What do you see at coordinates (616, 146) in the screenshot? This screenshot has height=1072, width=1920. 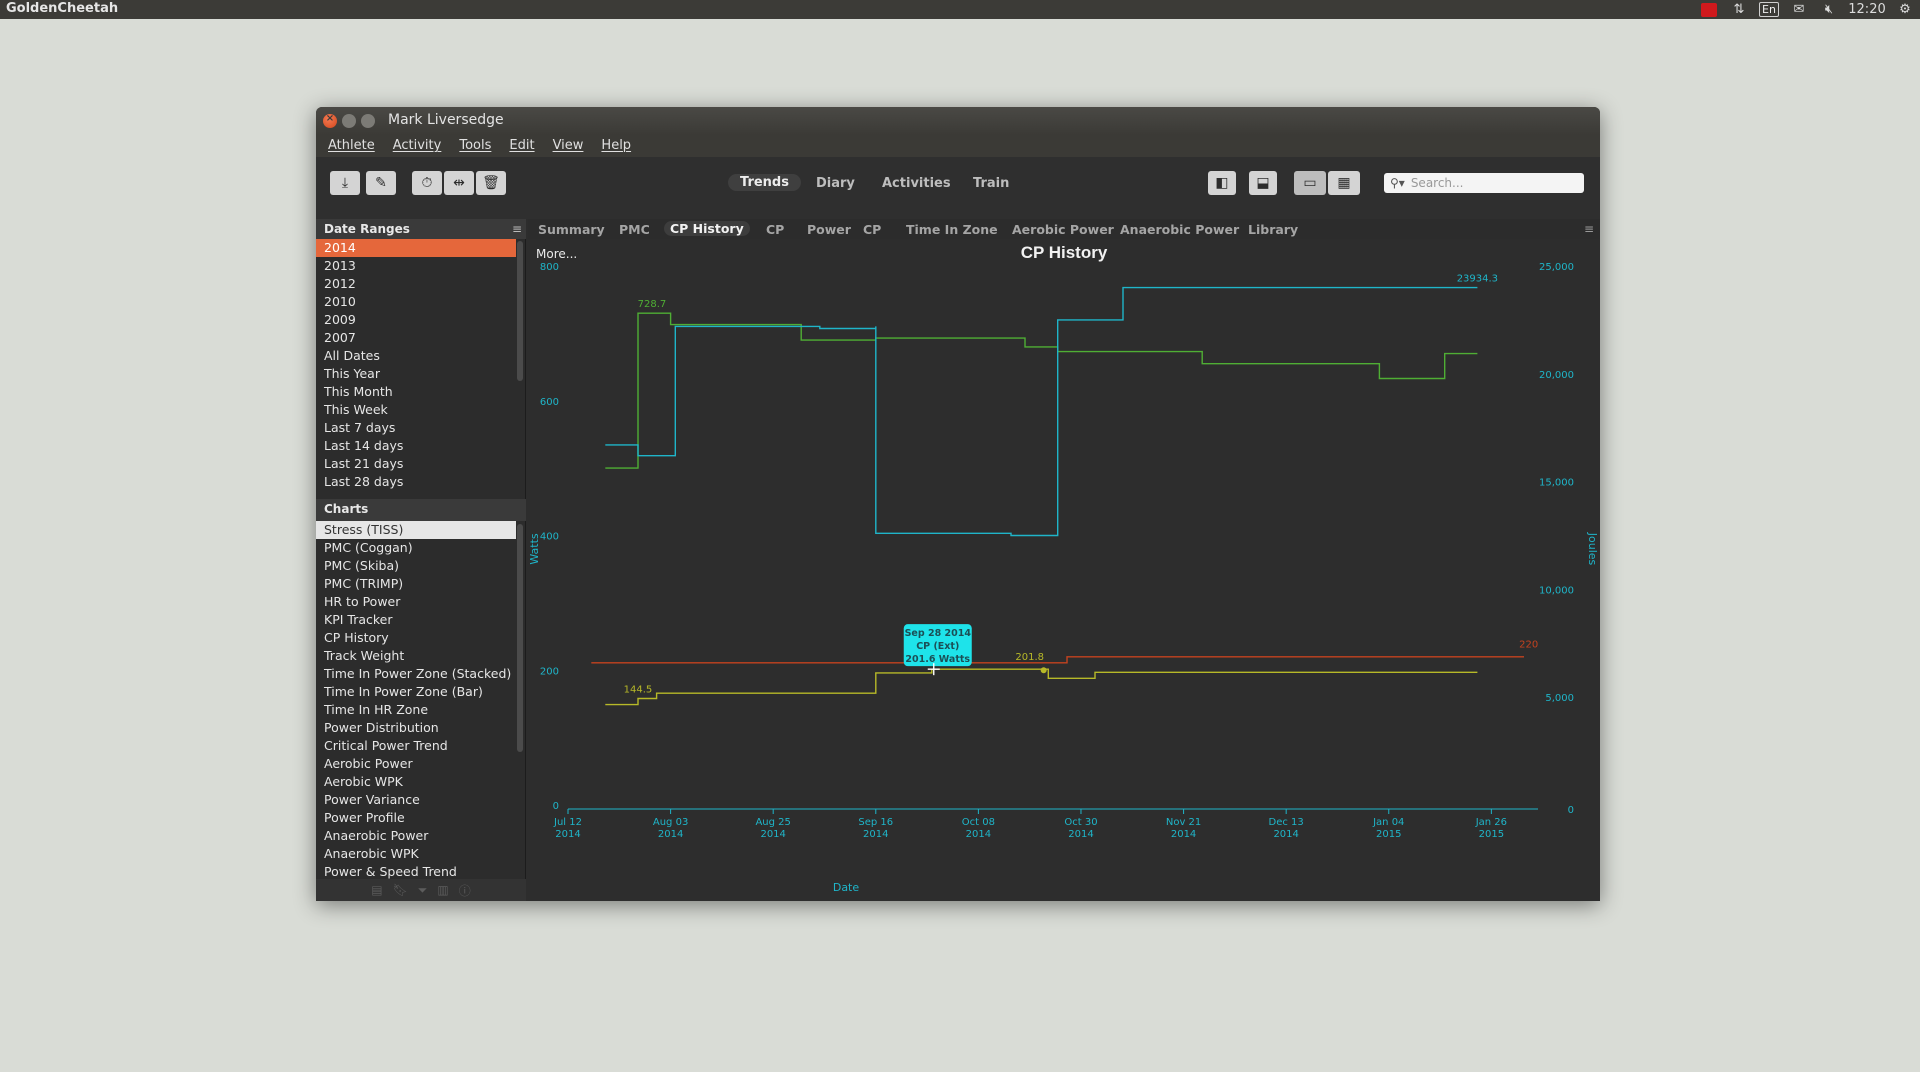 I see `menu-help: Help` at bounding box center [616, 146].